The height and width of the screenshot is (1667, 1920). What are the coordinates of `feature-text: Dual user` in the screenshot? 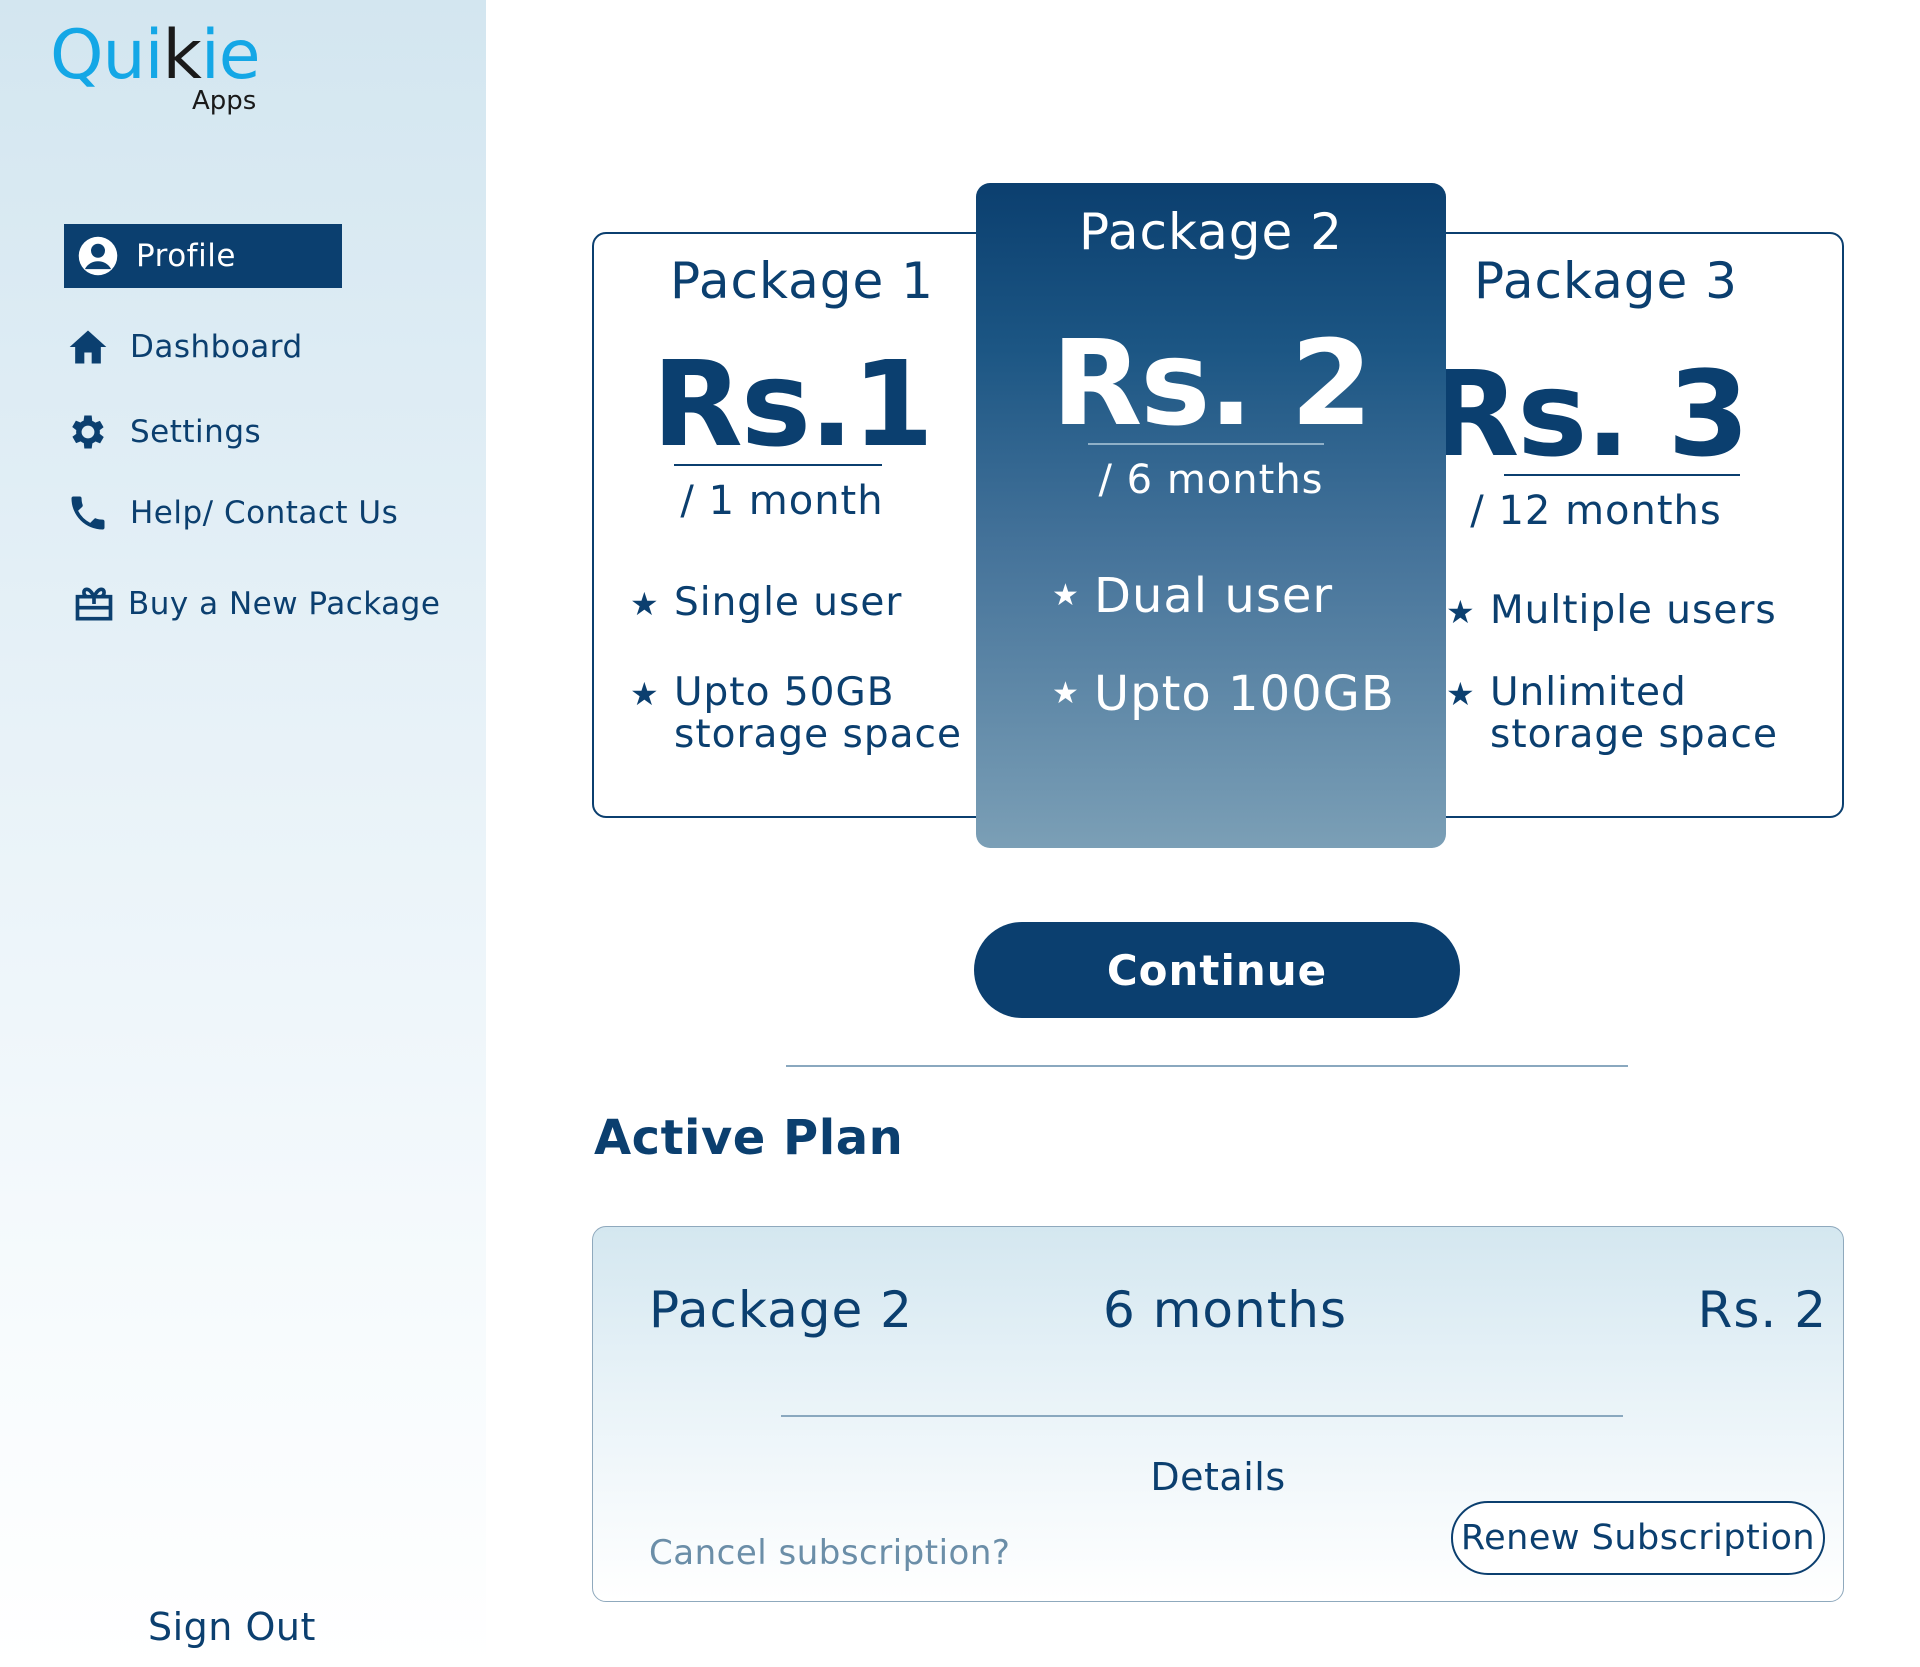 It's located at (1214, 596).